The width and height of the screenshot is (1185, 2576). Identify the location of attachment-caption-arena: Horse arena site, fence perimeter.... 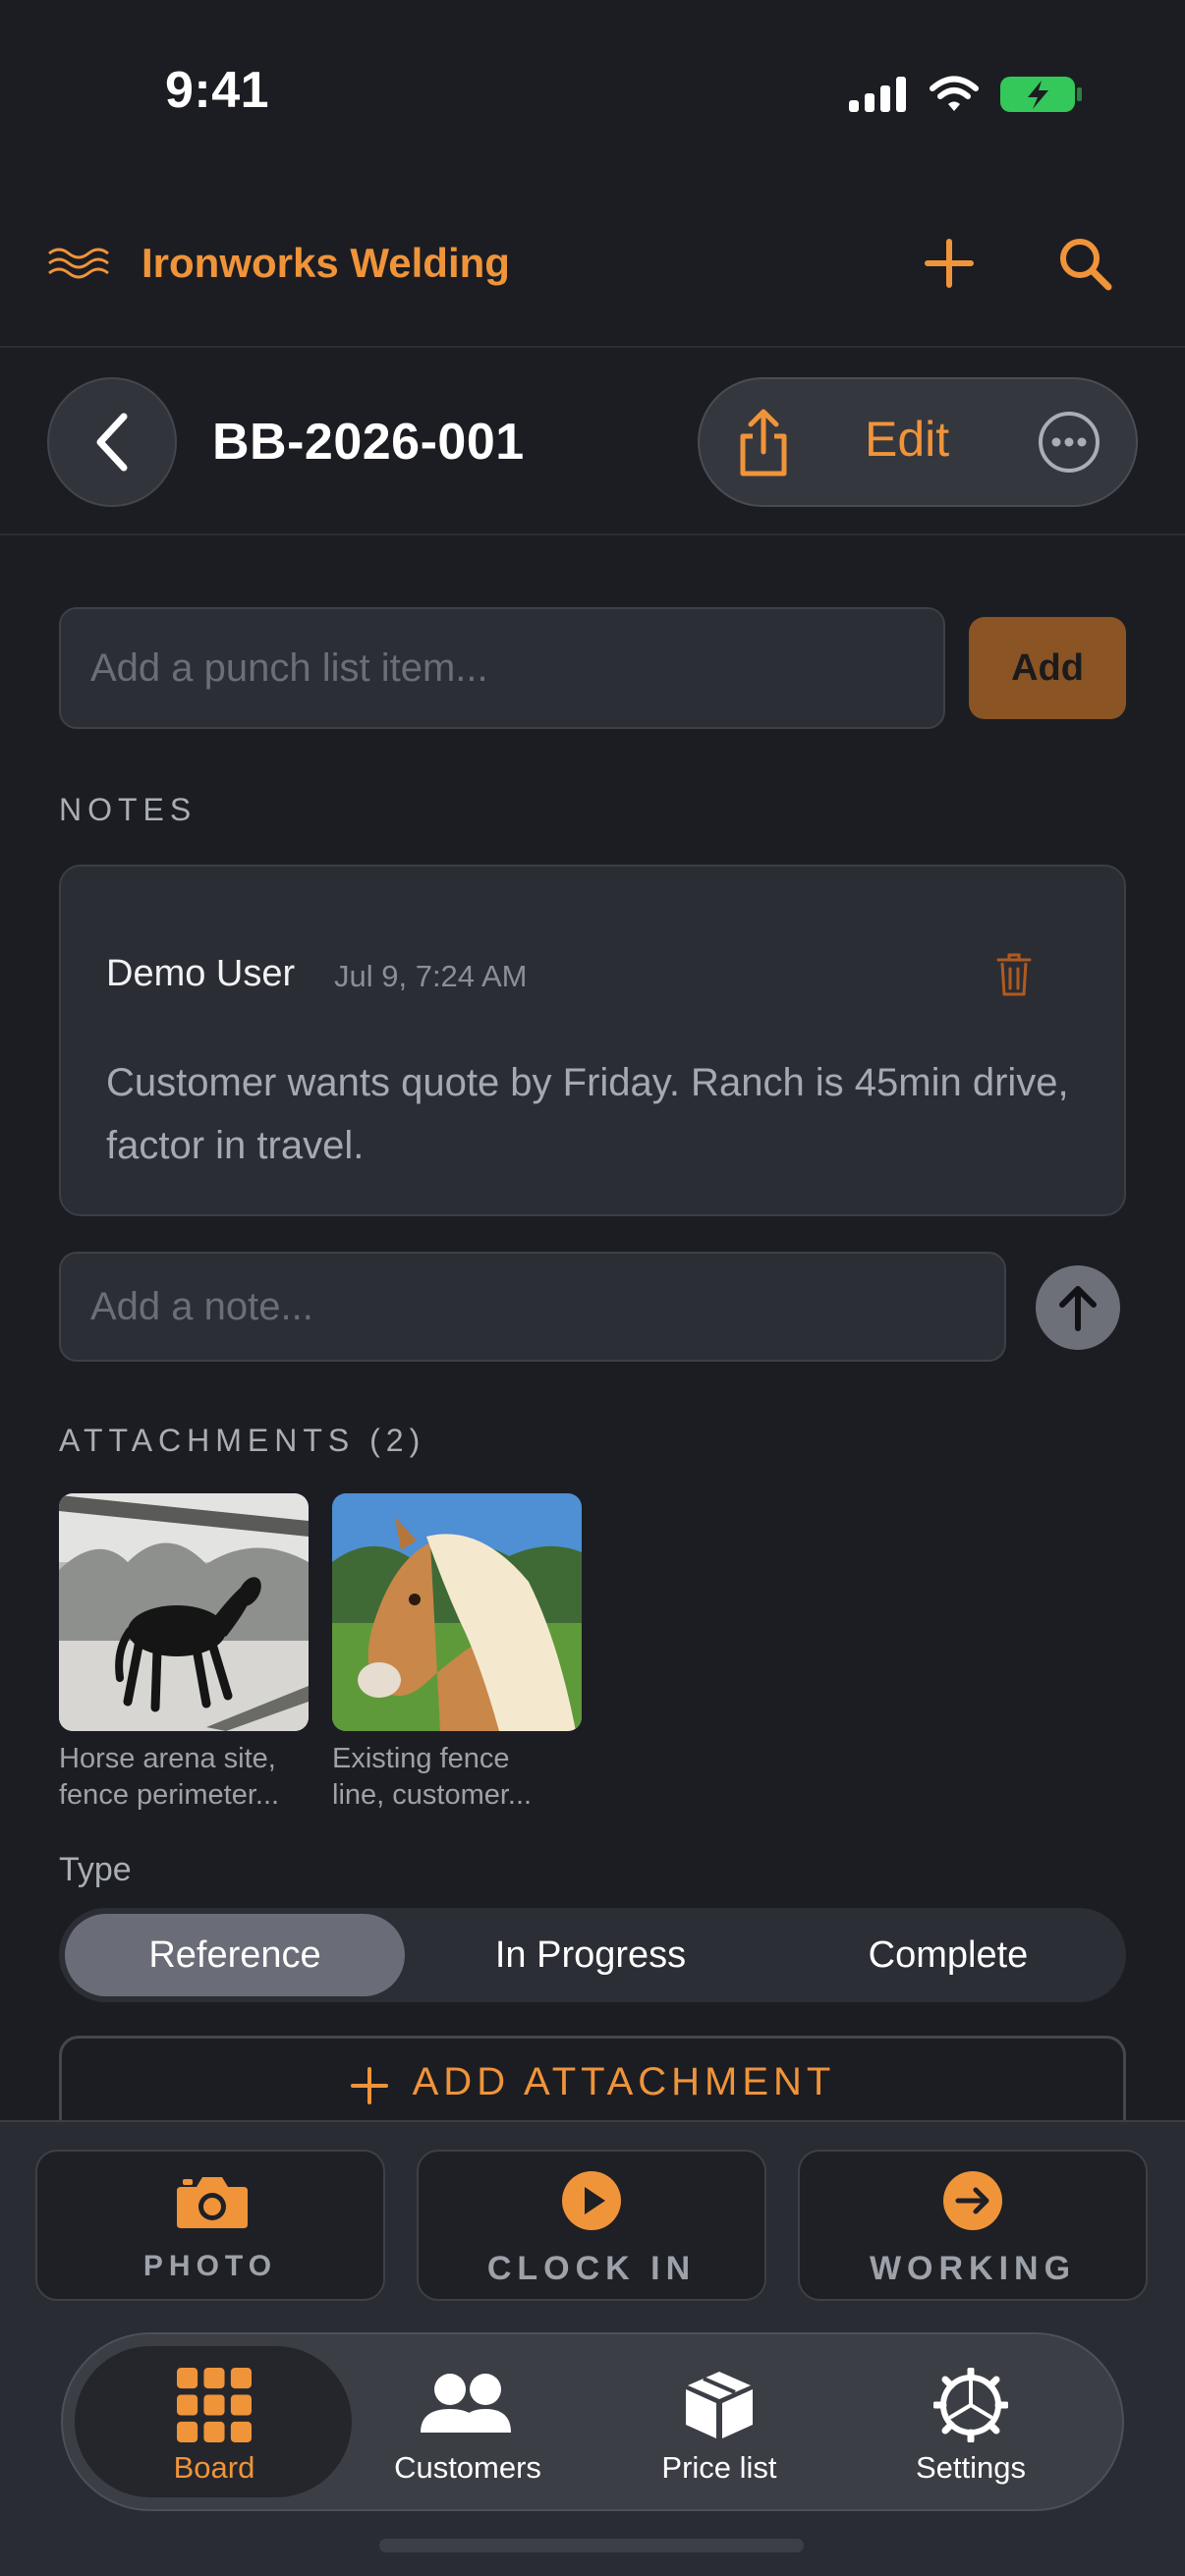
(186, 1777).